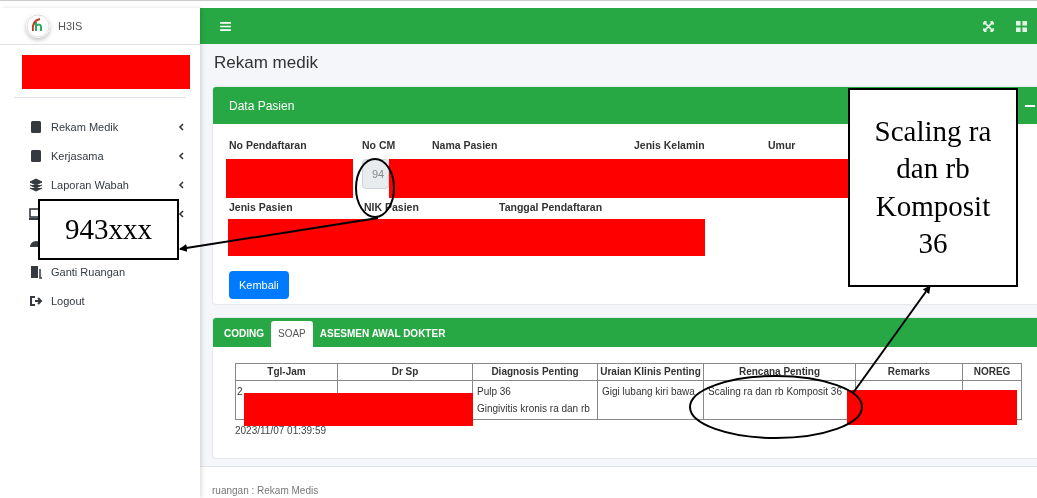  Describe the element at coordinates (266, 63) in the screenshot. I see `page-title: Rekam medik` at that location.